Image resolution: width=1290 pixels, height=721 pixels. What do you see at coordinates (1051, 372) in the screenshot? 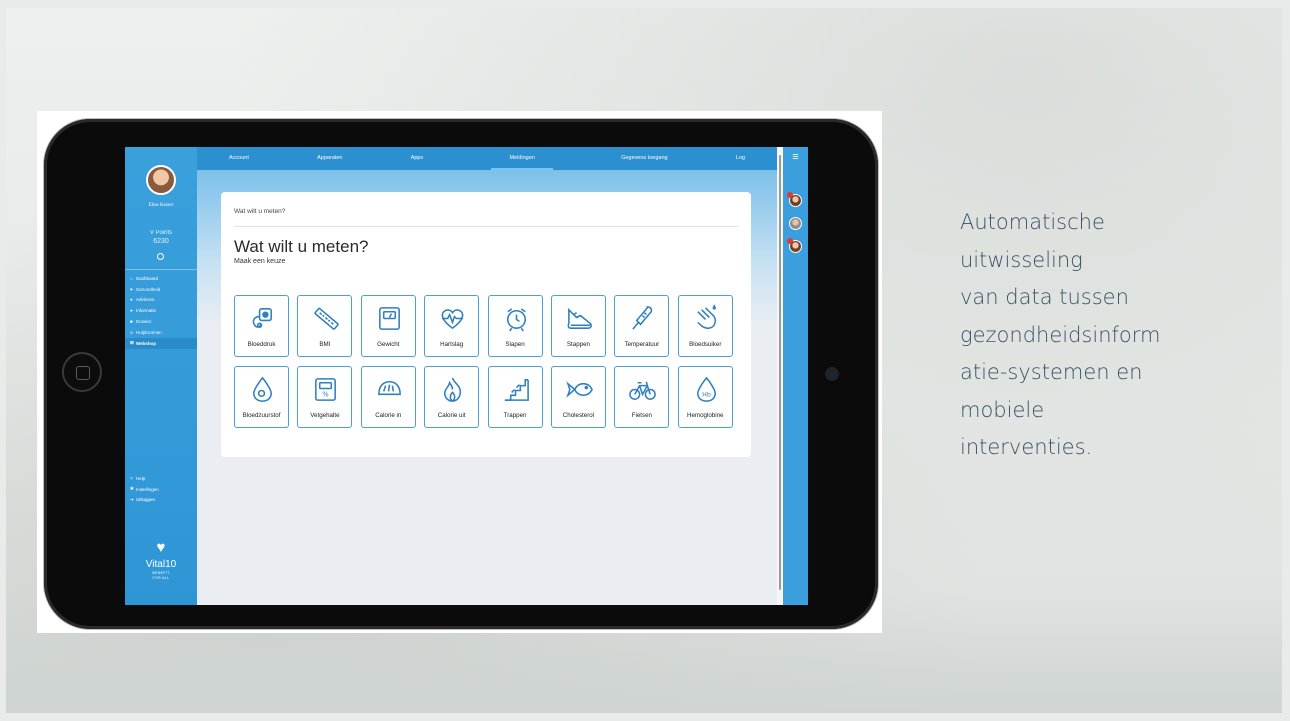
I see `caption-line: atie-systemen en` at bounding box center [1051, 372].